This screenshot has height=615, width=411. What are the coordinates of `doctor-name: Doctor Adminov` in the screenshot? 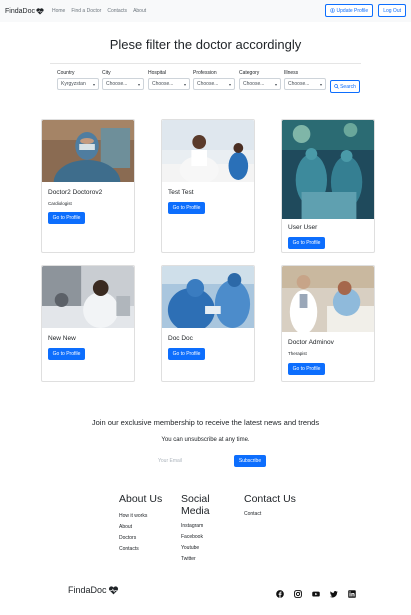 It's located at (311, 342).